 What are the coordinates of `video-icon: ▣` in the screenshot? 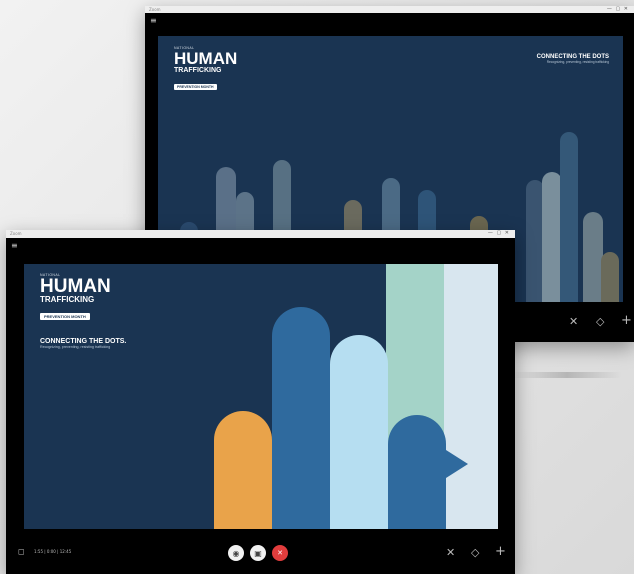 It's located at (258, 553).